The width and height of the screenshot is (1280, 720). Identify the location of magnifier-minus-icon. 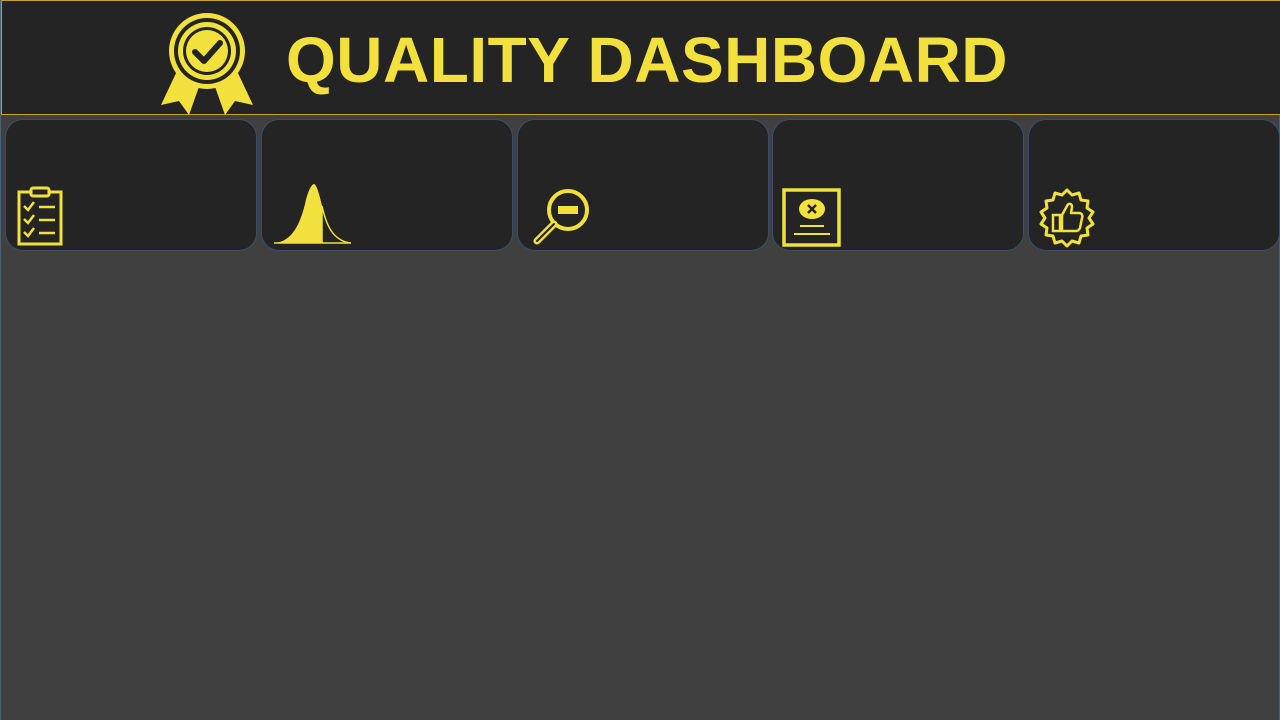
(561, 217).